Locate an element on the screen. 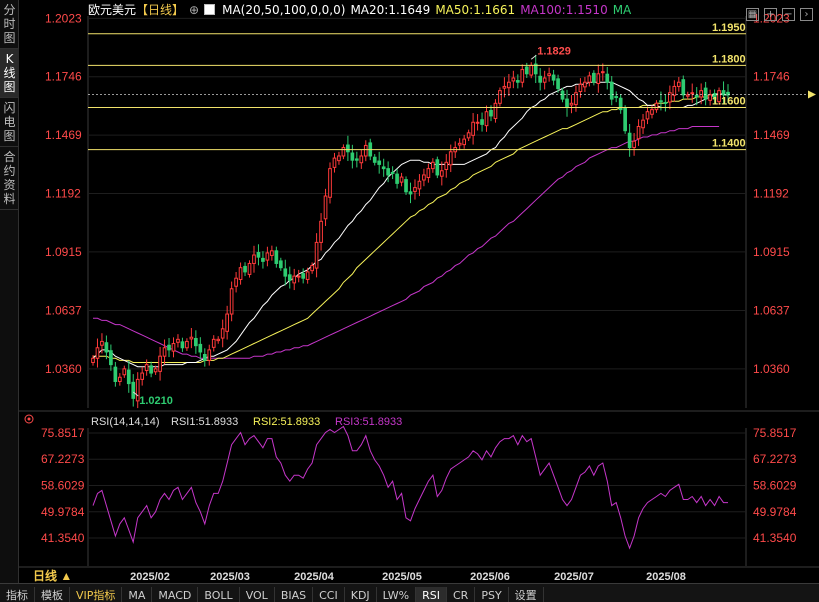 The height and width of the screenshot is (602, 819). level-label: 1.1800 is located at coordinates (729, 59).